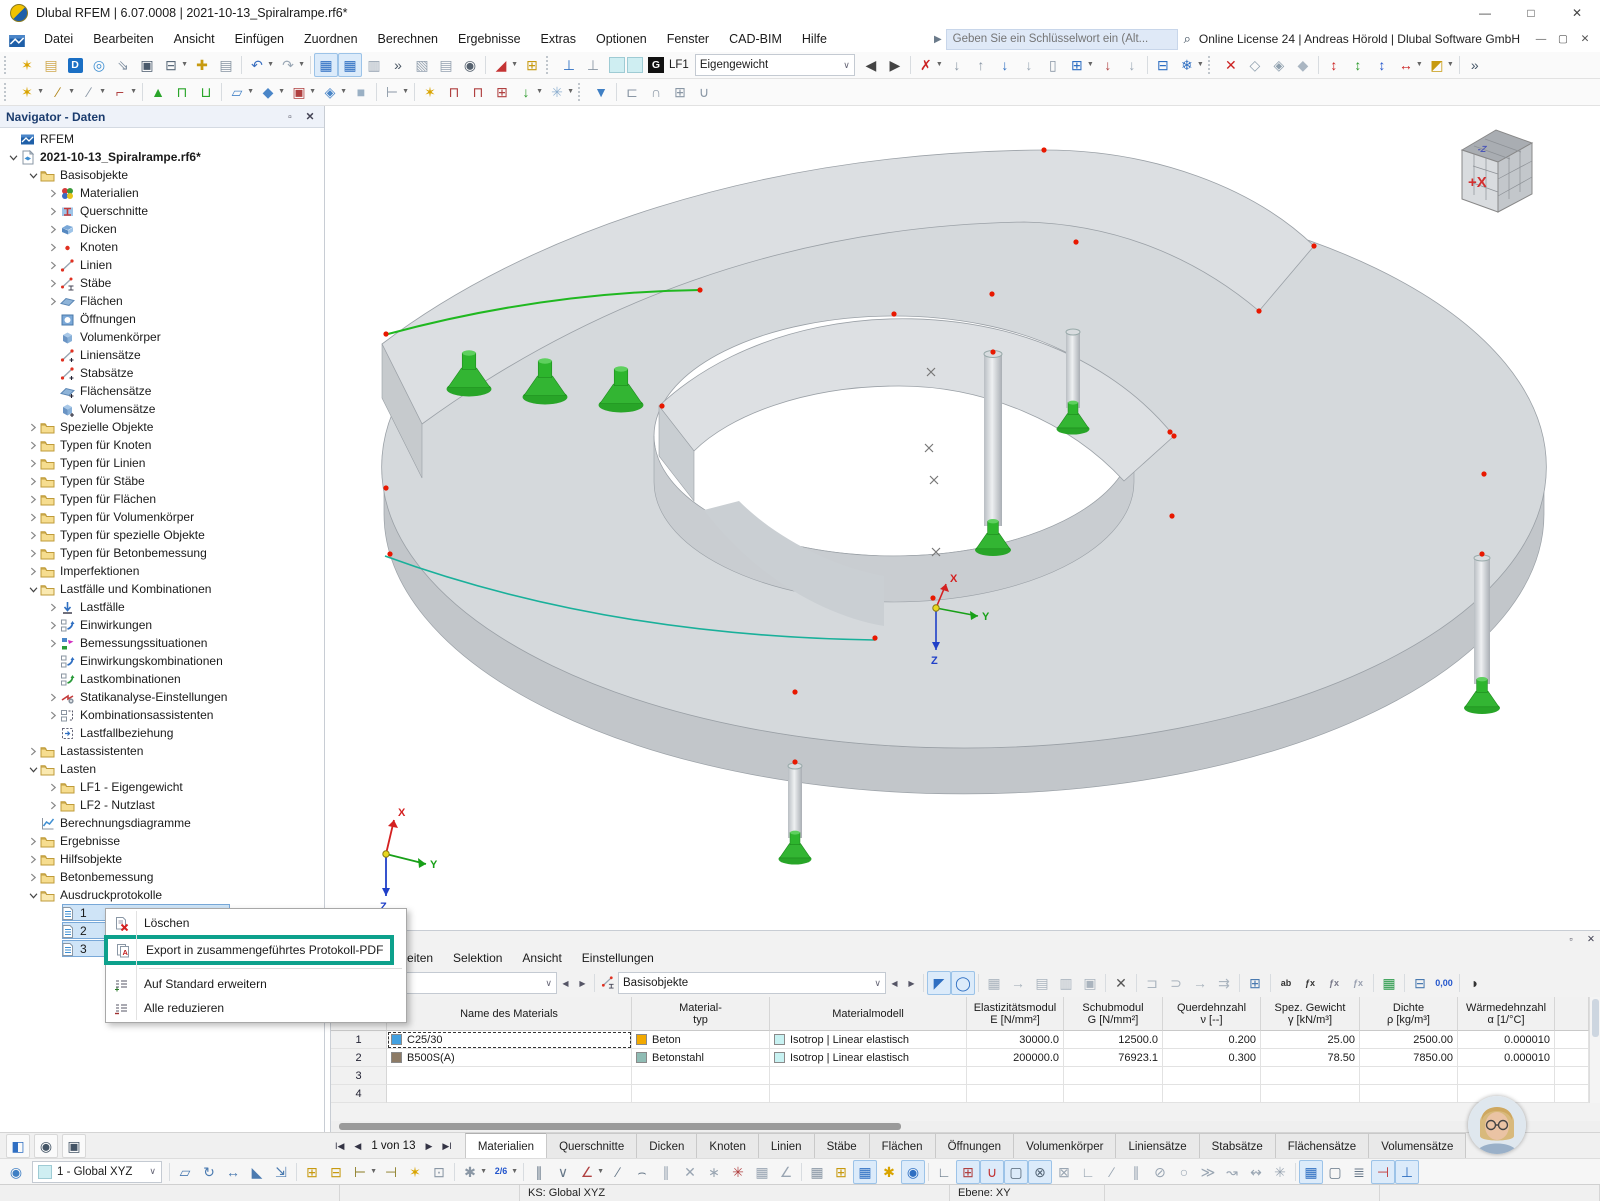  What do you see at coordinates (1358, 983) in the screenshot?
I see `formula-all-icon: ƒx` at bounding box center [1358, 983].